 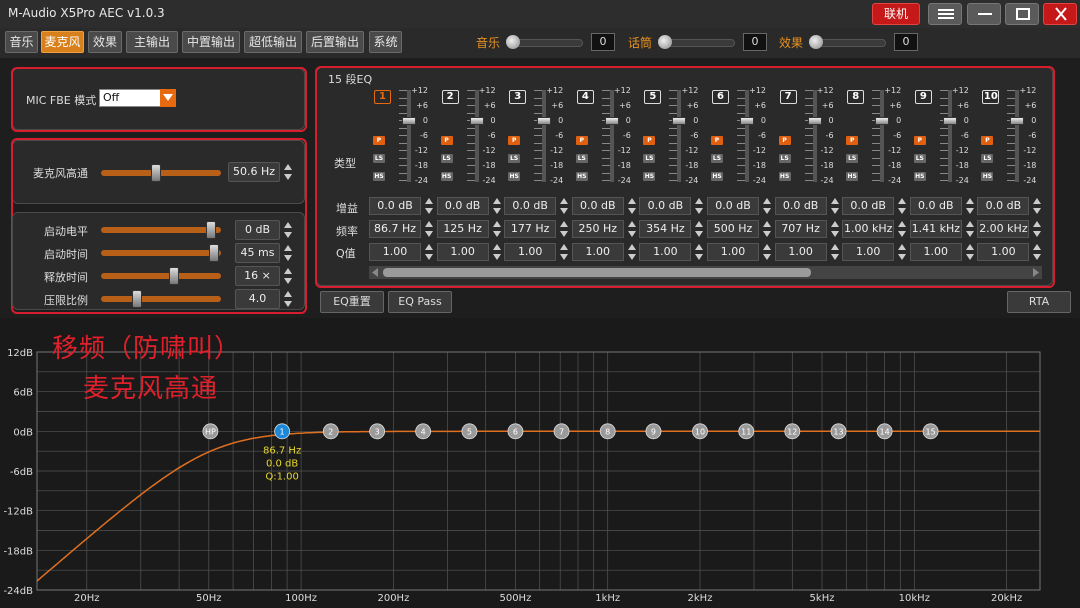 I want to click on eq-type-button-p-2: P, so click(x=514, y=140).